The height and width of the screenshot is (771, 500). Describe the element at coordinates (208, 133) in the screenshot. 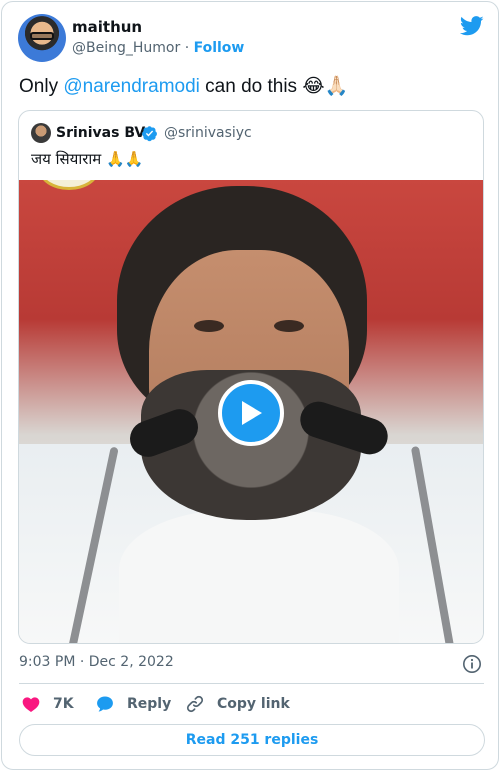

I see `quoted-author-handle: @srinivasiyc` at that location.